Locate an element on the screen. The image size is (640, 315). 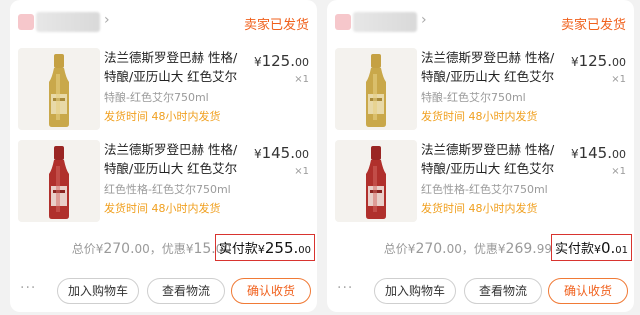
discount-currency: ¥ is located at coordinates (501, 249).